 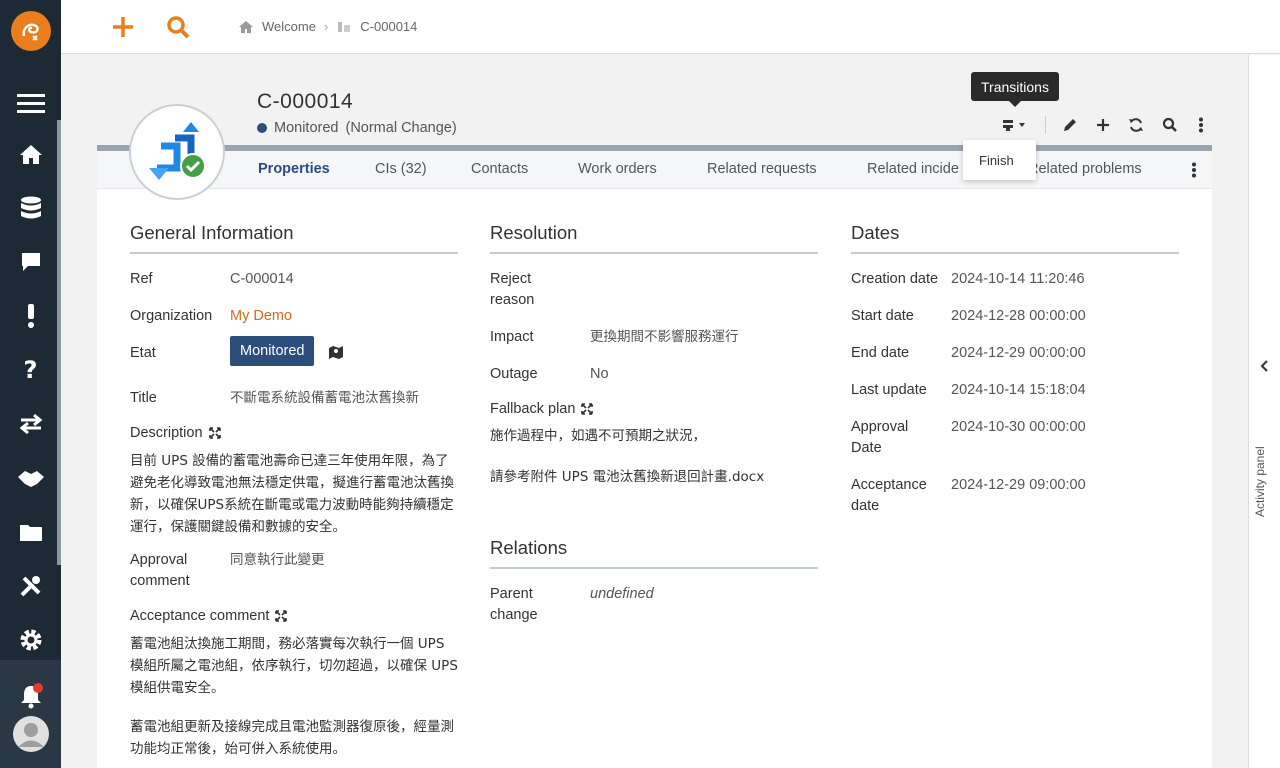 I want to click on field-label: Title, so click(x=143, y=398).